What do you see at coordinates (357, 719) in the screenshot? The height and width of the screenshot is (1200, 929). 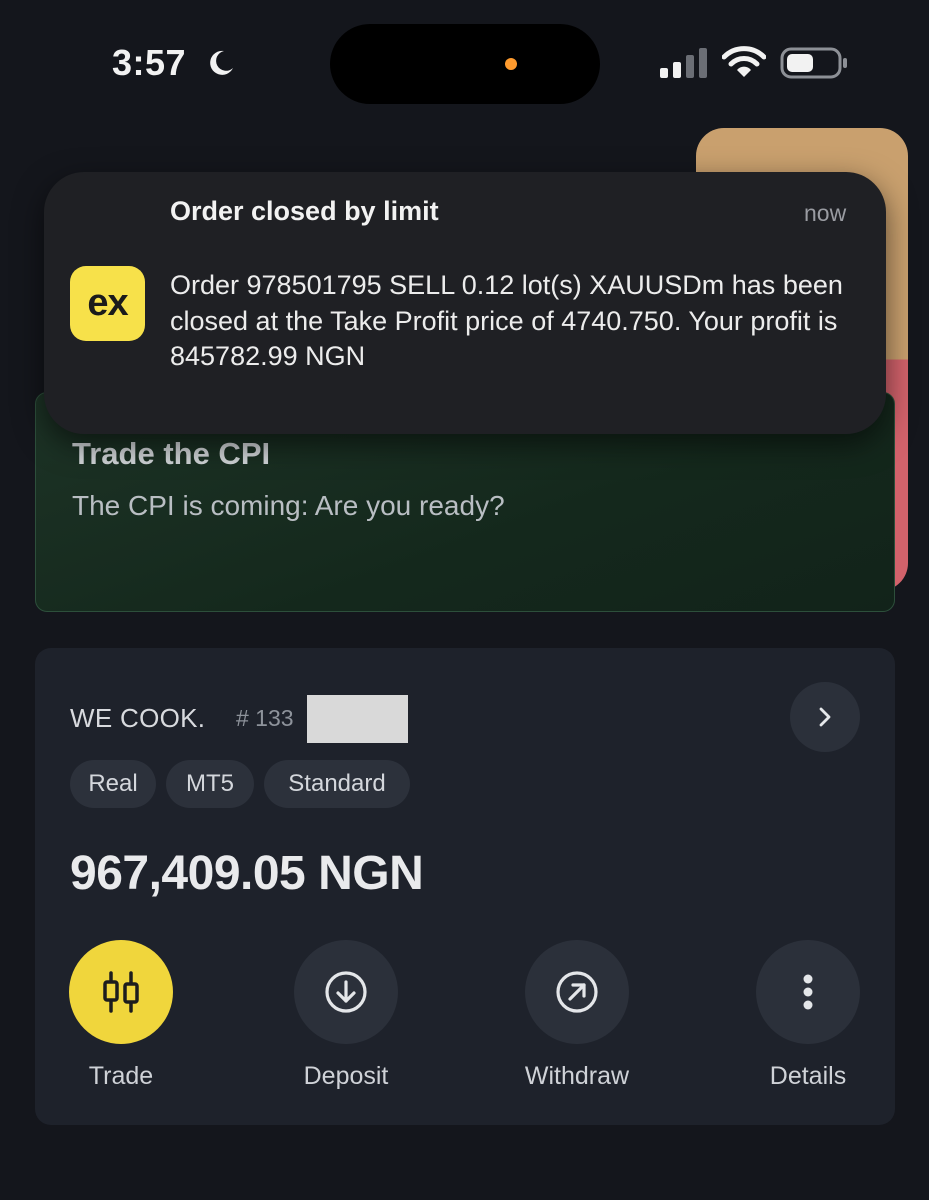 I see `redaction-box` at bounding box center [357, 719].